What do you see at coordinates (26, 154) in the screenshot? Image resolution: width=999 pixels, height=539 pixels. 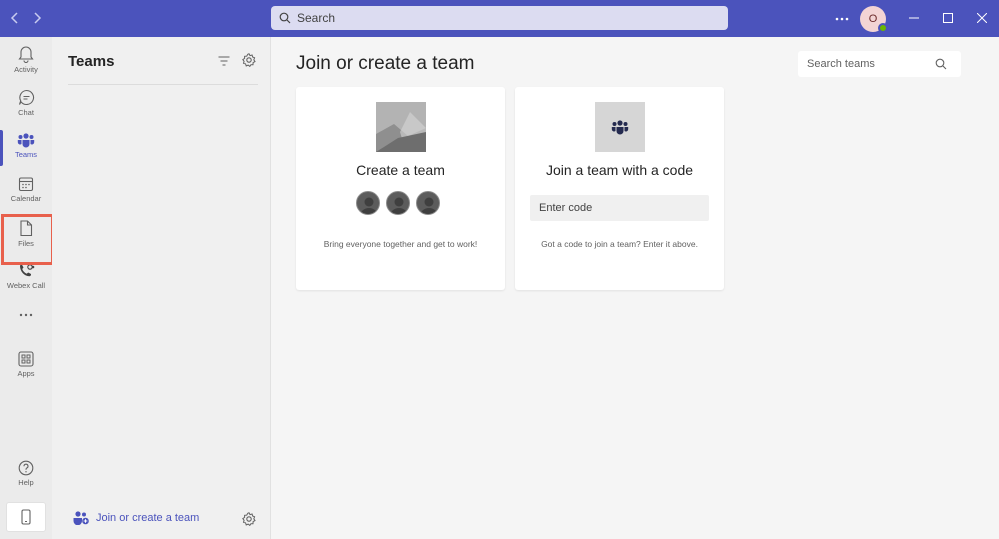 I see `rail-label: Teams` at bounding box center [26, 154].